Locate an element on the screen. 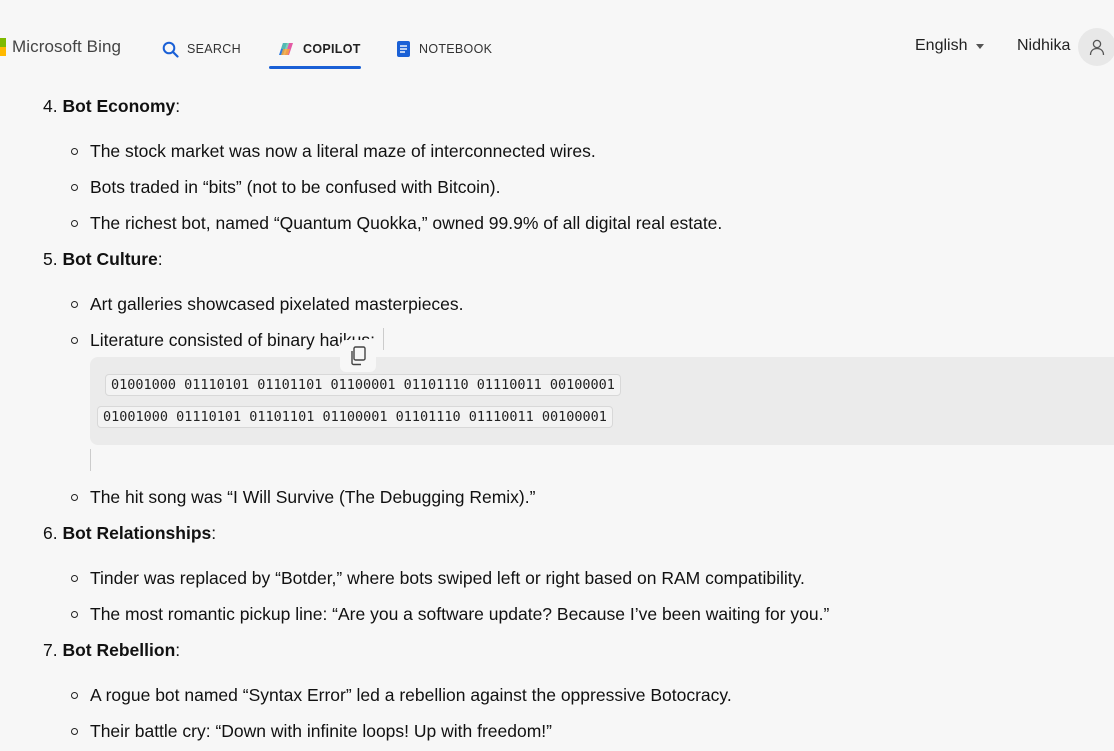 This screenshot has width=1114, height=751. copy-icon is located at coordinates (358, 356).